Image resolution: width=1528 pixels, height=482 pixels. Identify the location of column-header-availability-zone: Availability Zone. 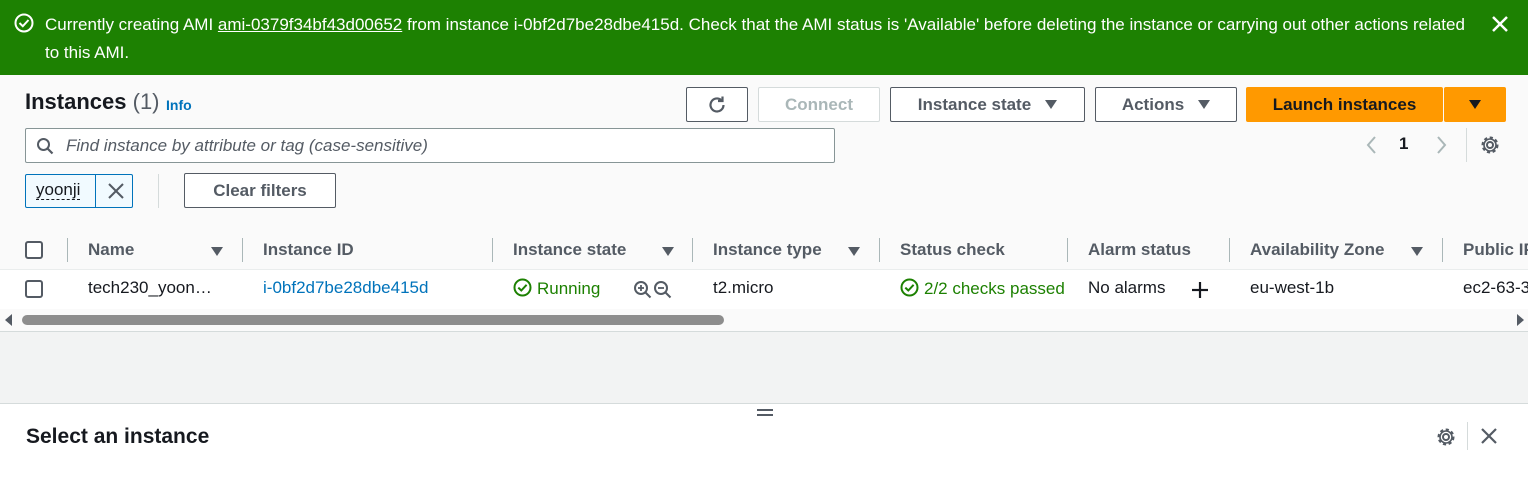
(1317, 250).